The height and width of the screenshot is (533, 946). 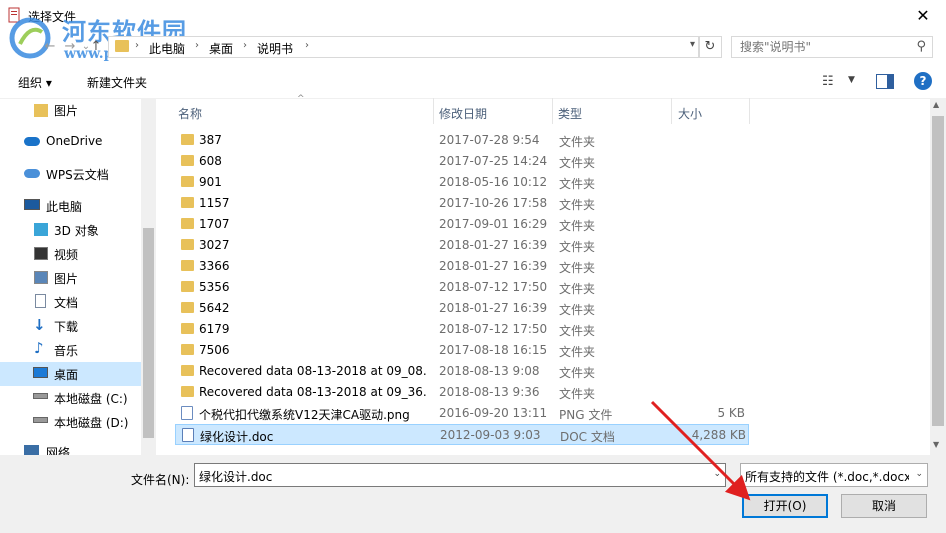 I want to click on sidebar-item-wps-cloud: WPS云文档, so click(x=70, y=174).